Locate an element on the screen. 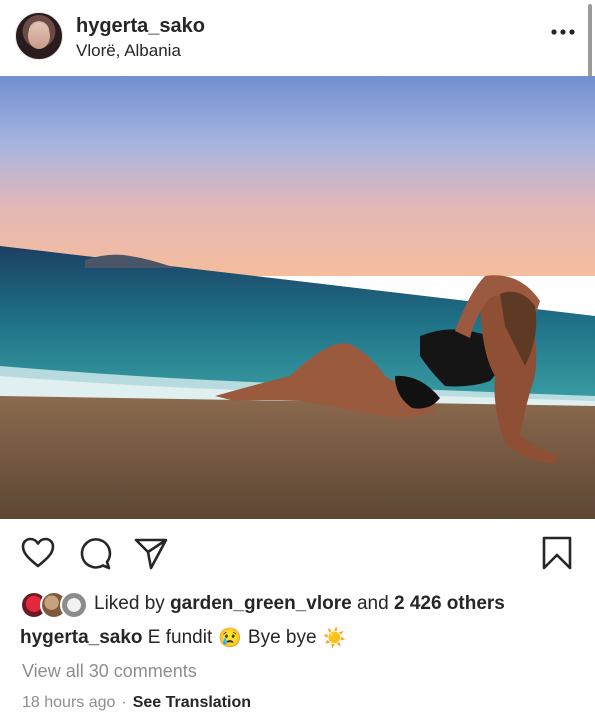 The height and width of the screenshot is (720, 595). heart-icon is located at coordinates (38, 553).